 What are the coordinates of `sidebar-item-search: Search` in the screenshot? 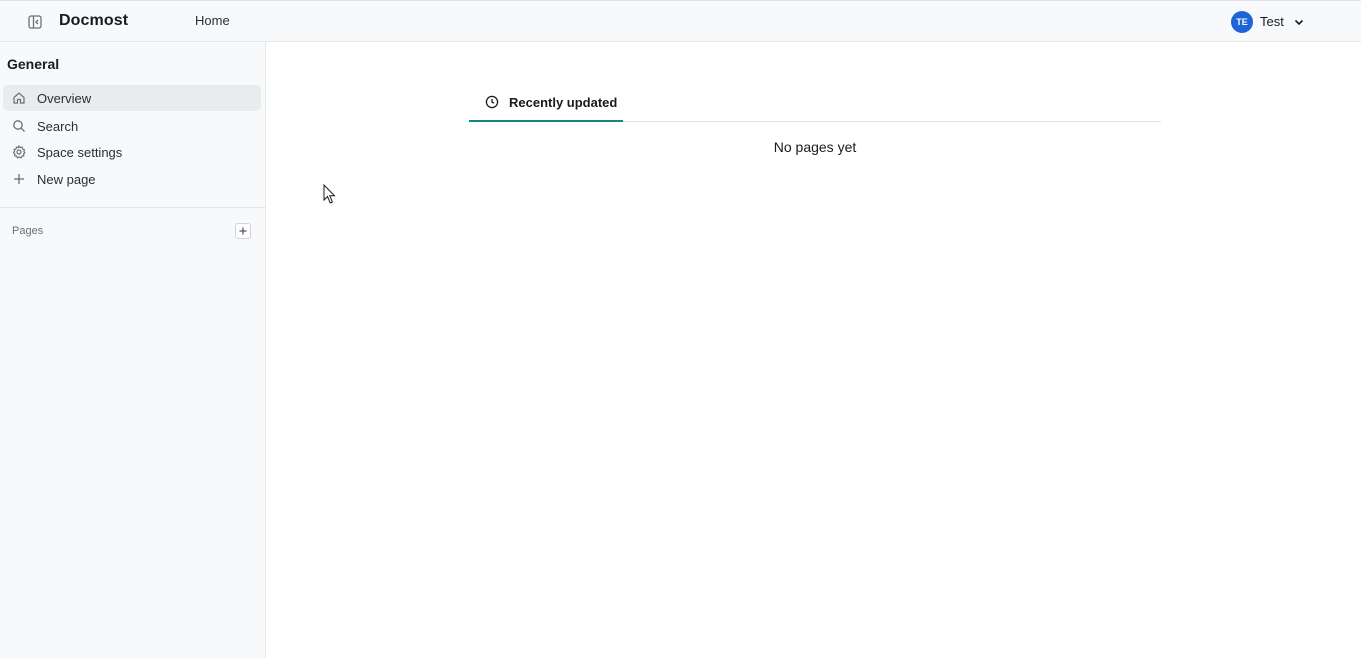 It's located at (132, 126).